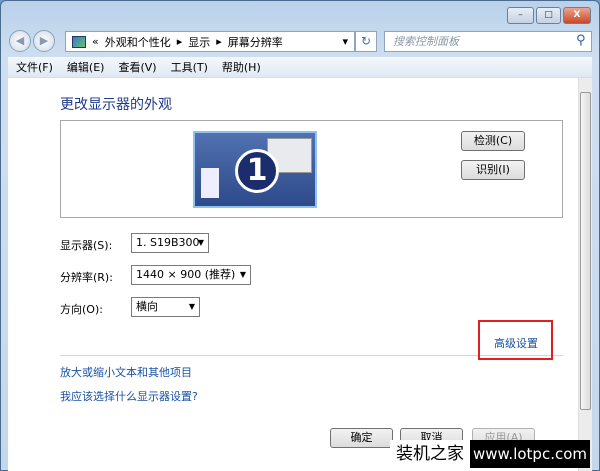 This screenshot has width=600, height=471. What do you see at coordinates (493, 141) in the screenshot?
I see `detect-button: 检测(C)` at bounding box center [493, 141].